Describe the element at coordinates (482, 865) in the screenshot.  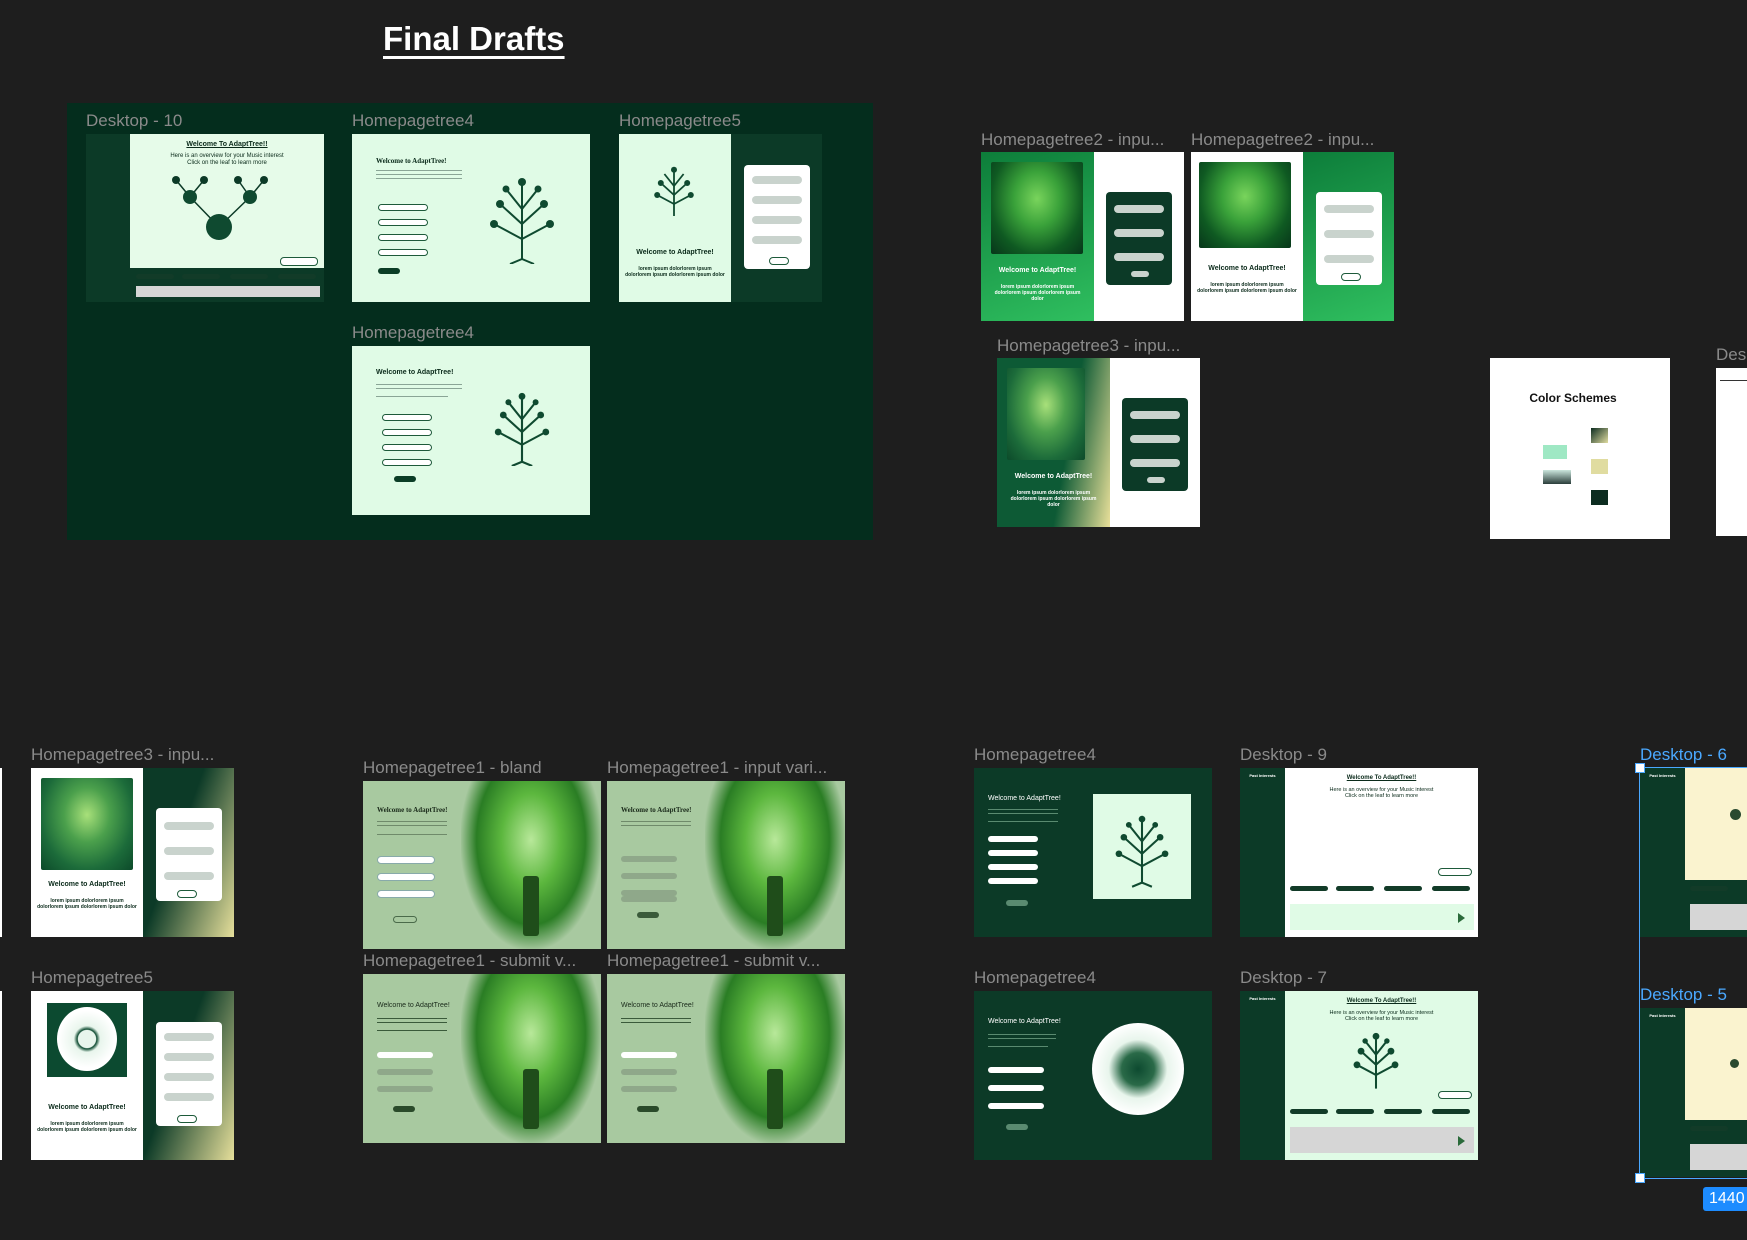
I see `frame-homepagetree1-bland: Welcome to AdaptTree!` at that location.